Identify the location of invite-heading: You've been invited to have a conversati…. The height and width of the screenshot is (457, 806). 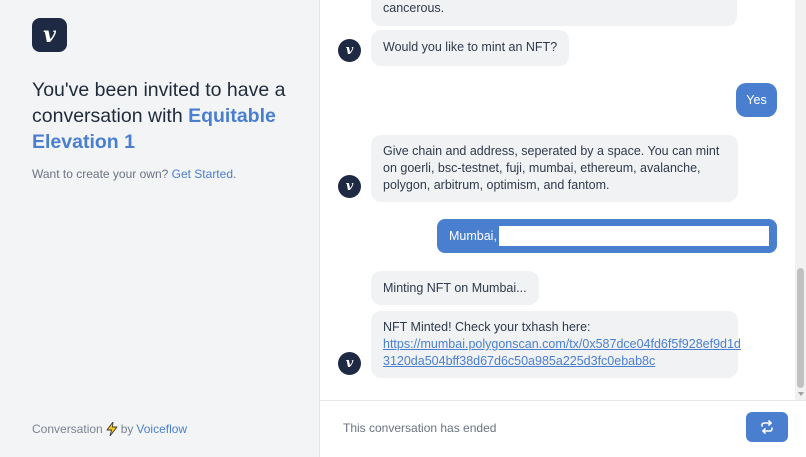
(167, 116).